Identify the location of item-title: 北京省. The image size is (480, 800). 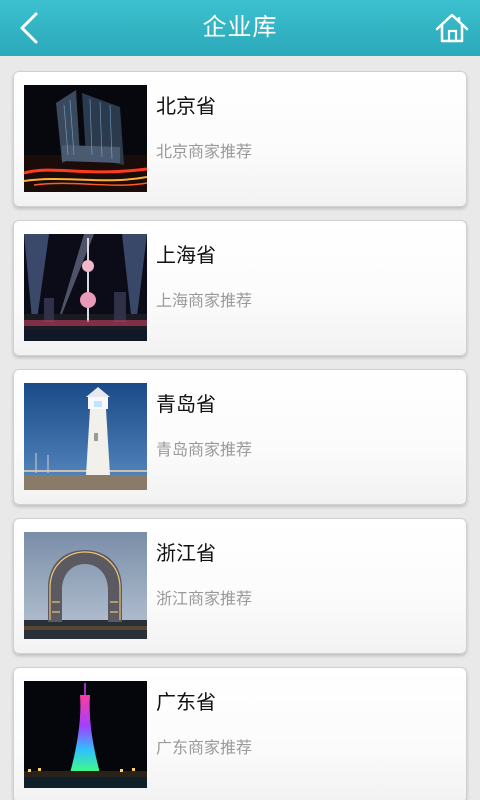
(186, 106).